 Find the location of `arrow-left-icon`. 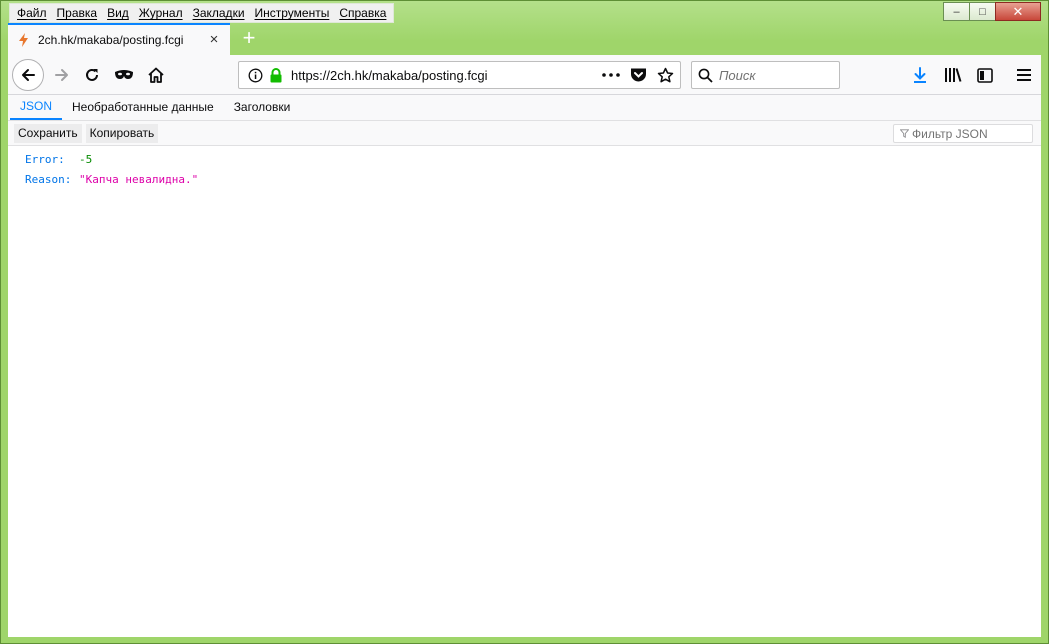

arrow-left-icon is located at coordinates (28, 75).